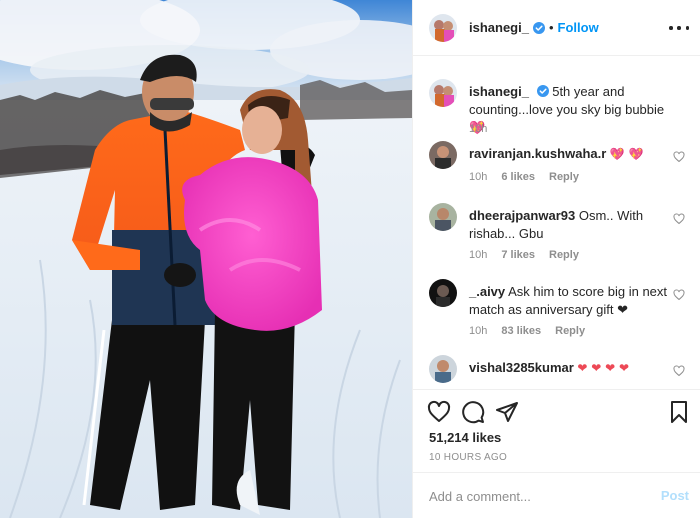 This screenshot has width=700, height=518. I want to click on comment-body: dheerajpanwar93 Osm.. With rishab... Gbu, so click(573, 225).